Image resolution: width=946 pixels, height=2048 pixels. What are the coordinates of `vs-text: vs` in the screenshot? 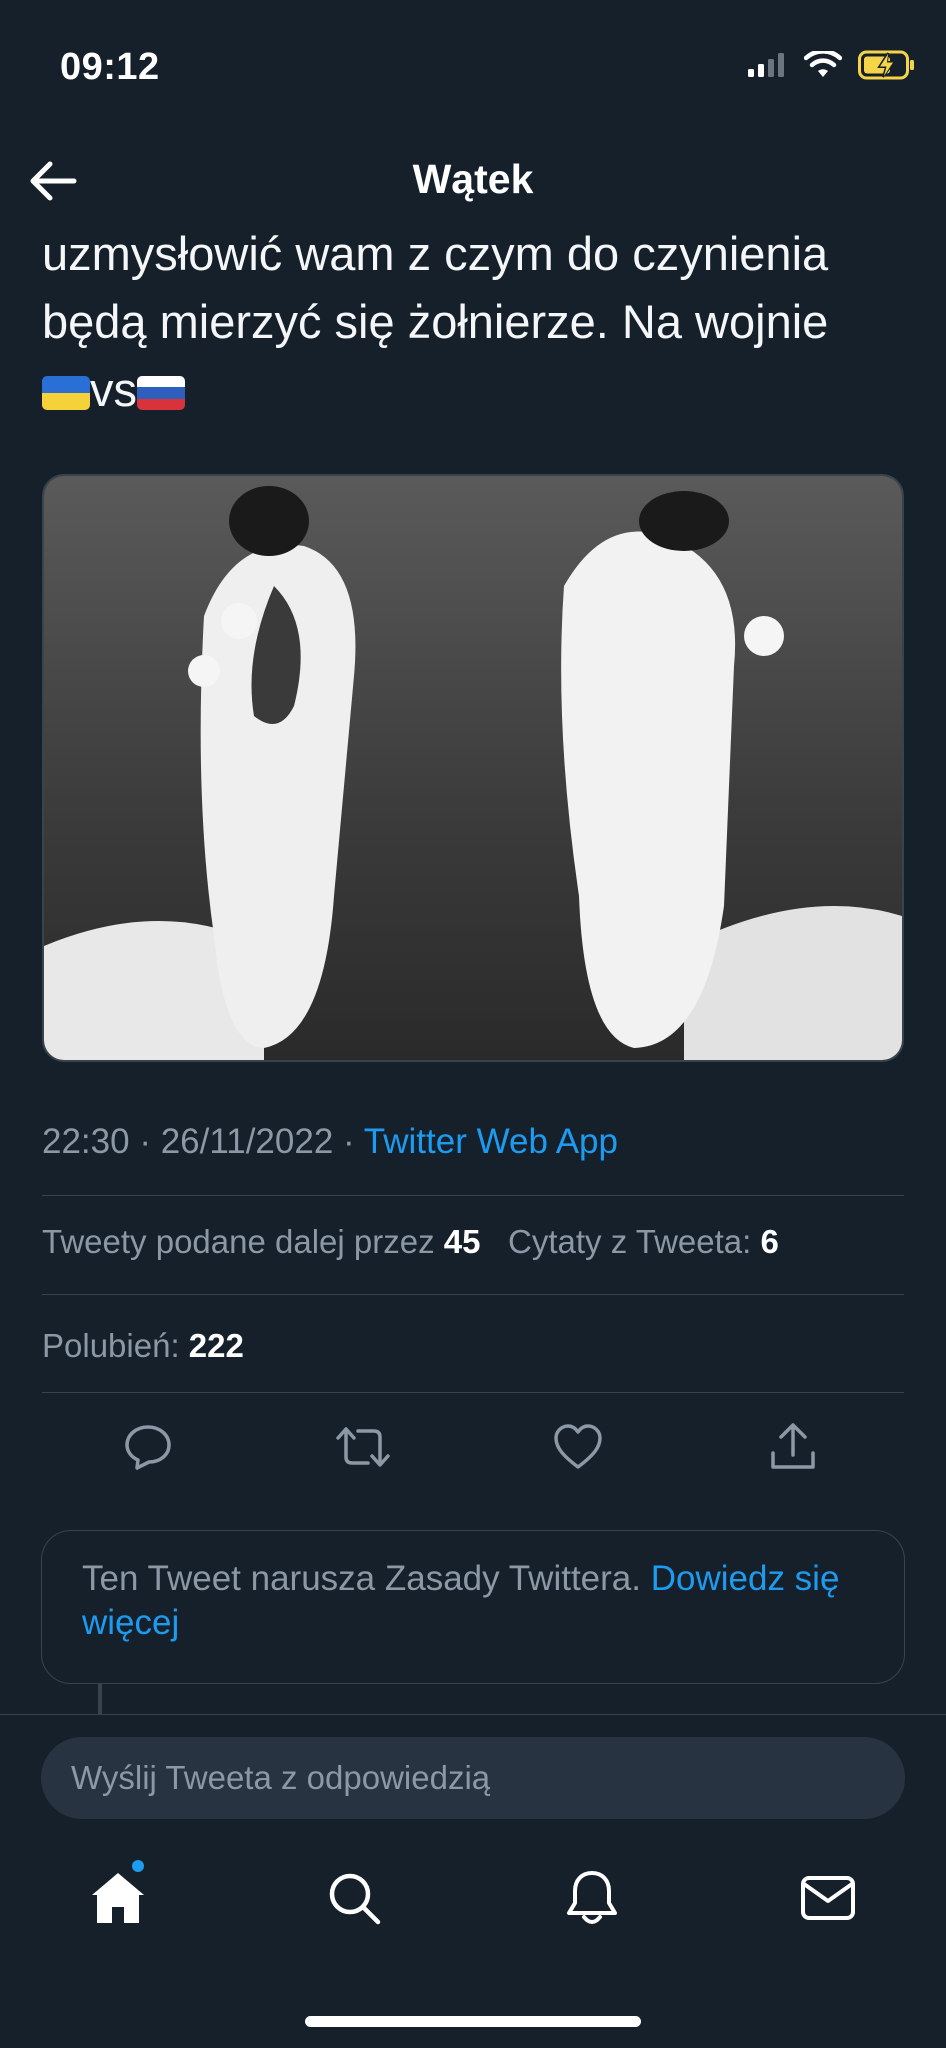 It's located at (113, 389).